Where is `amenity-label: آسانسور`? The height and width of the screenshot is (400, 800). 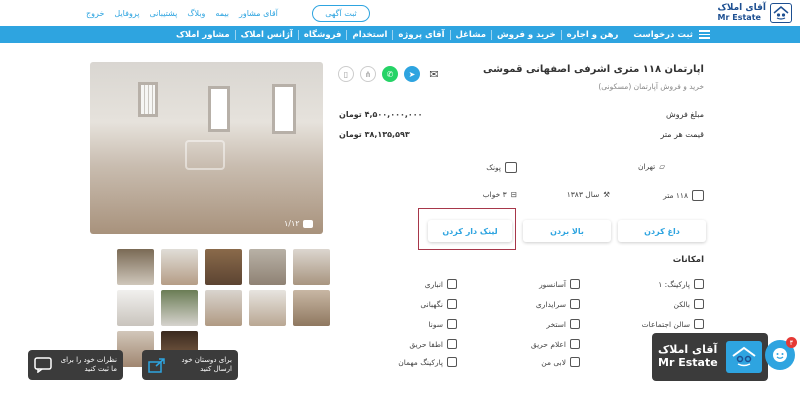 amenity-label: آسانسور is located at coordinates (552, 284).